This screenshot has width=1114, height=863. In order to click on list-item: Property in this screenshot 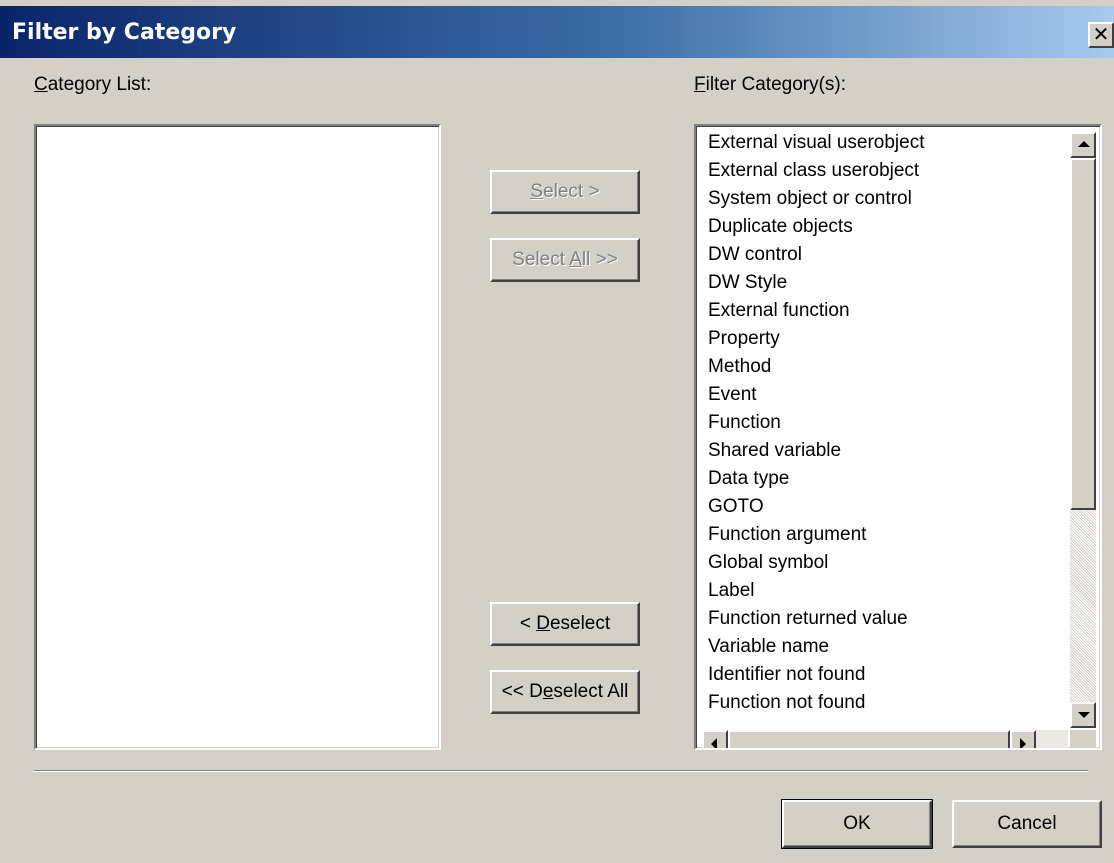, I will do `click(744, 339)`.